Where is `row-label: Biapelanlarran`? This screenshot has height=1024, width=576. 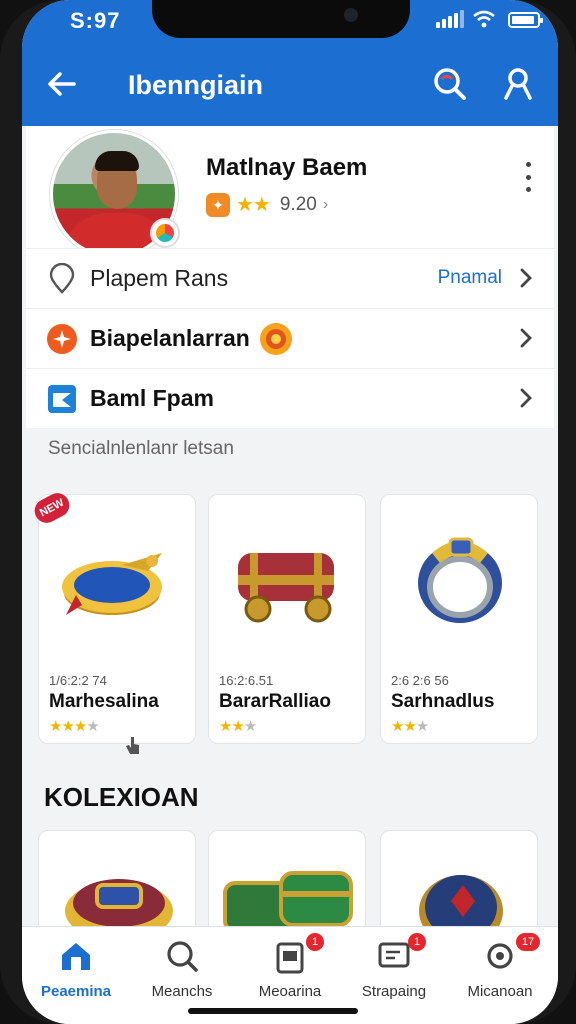
row-label: Biapelanlarran is located at coordinates (170, 338).